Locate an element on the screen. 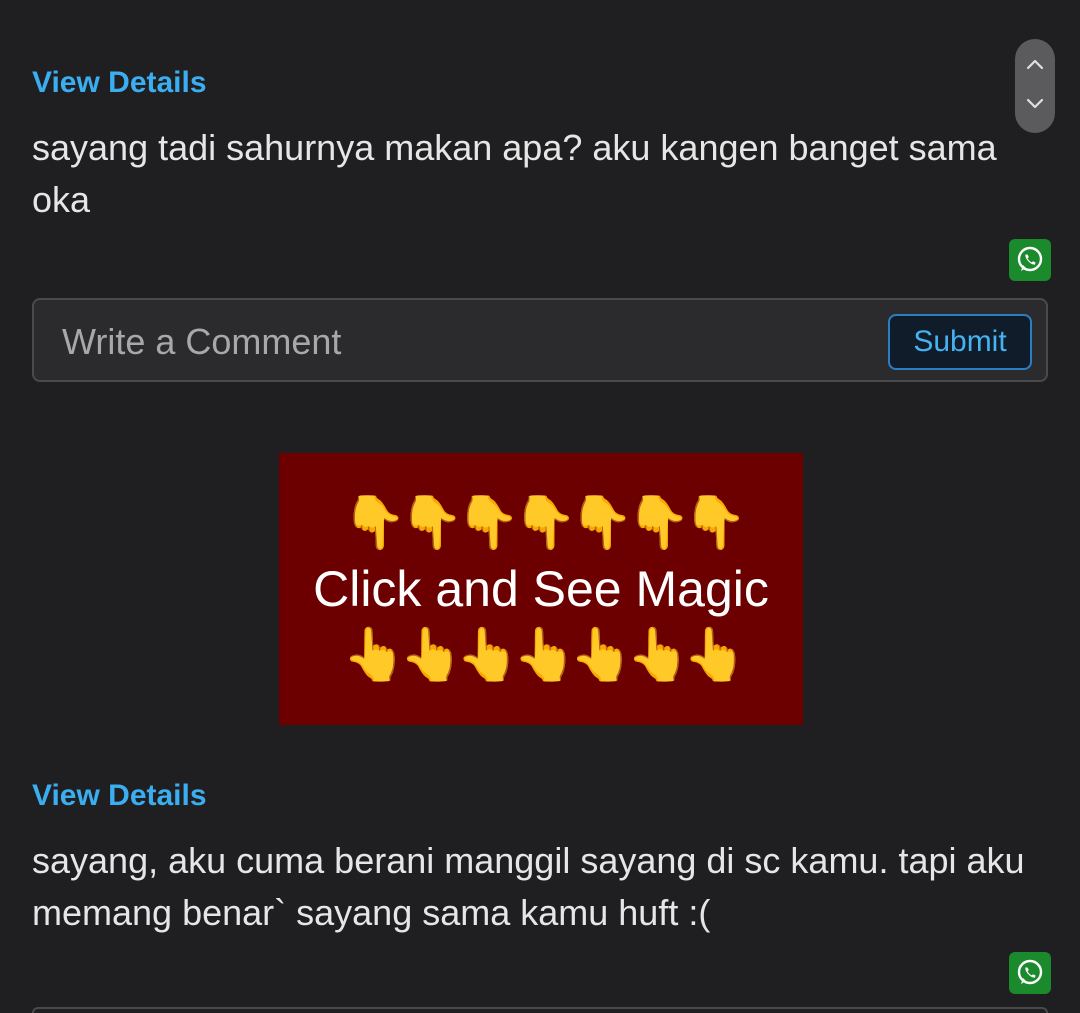 This screenshot has width=1080, height=1013. chevron-down-icon is located at coordinates (1035, 104).